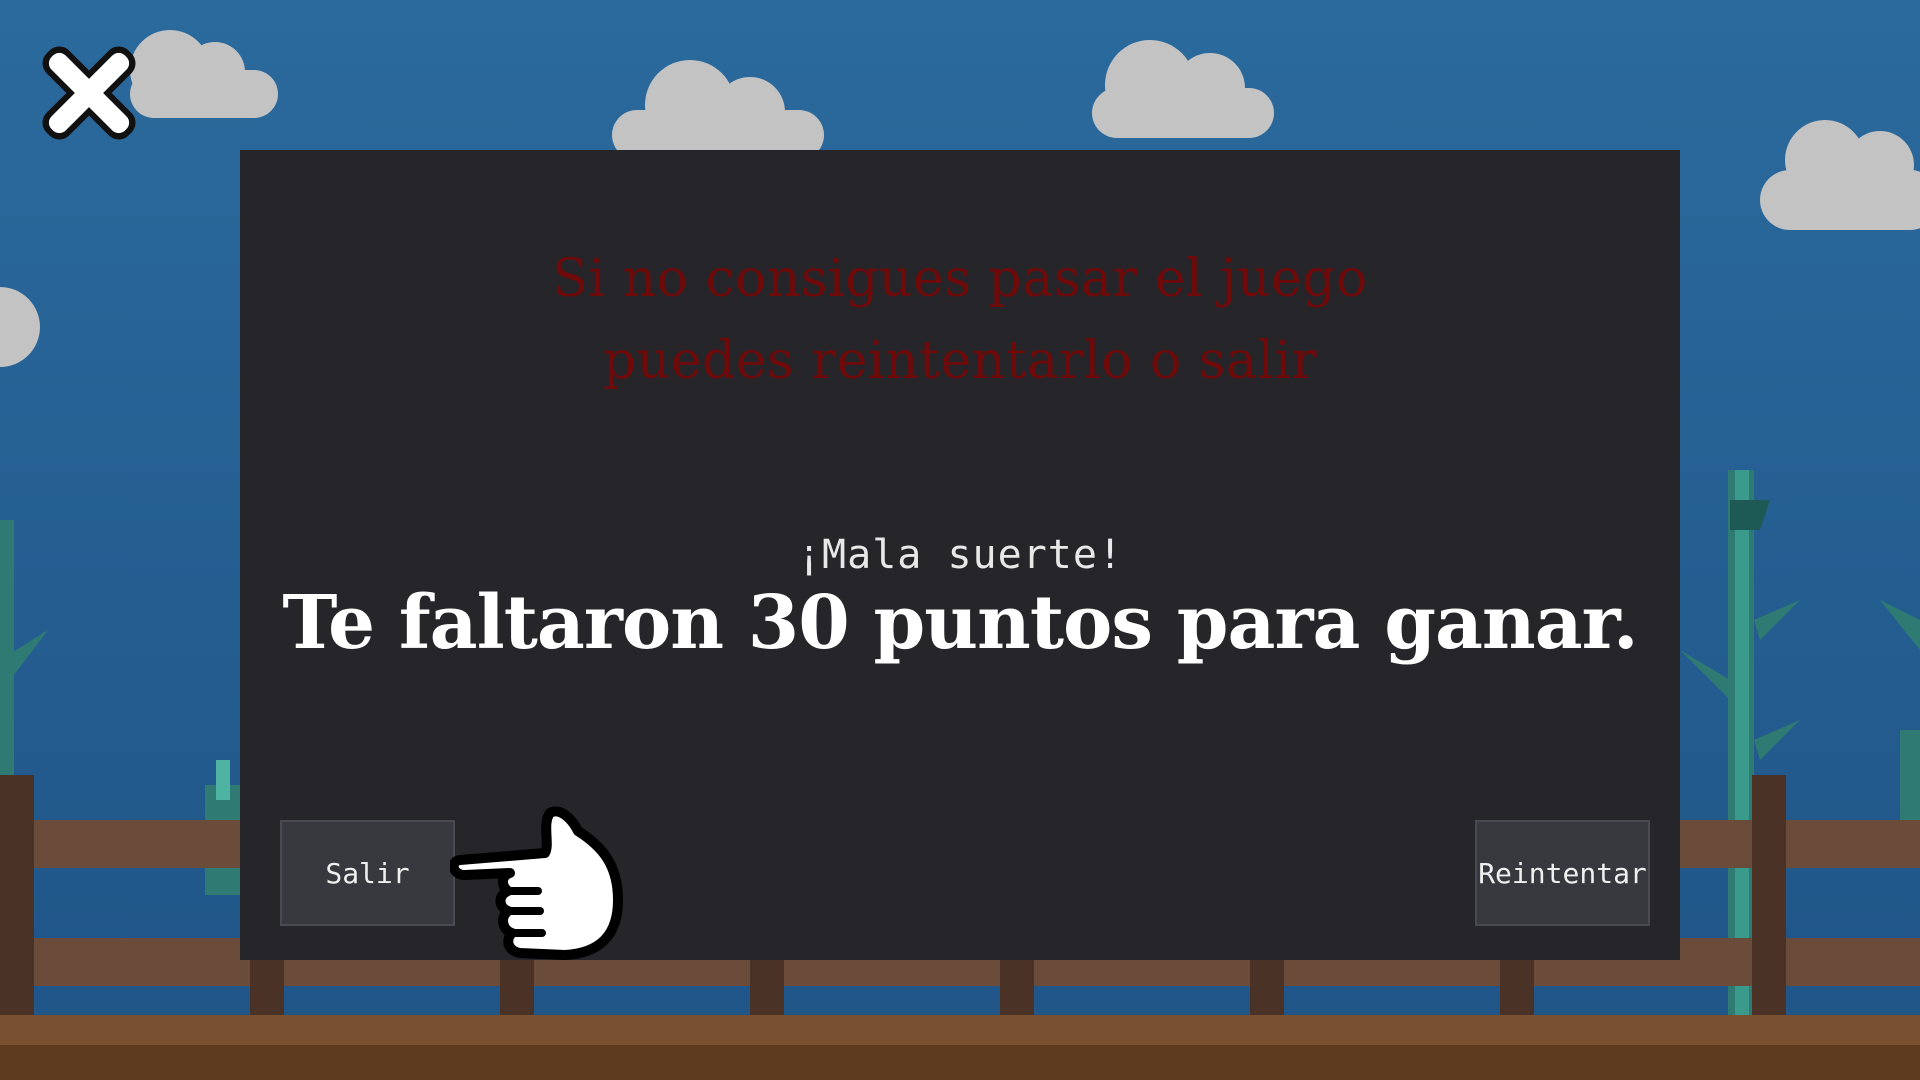 The width and height of the screenshot is (1920, 1080). What do you see at coordinates (536, 883) in the screenshot?
I see `pointing-hand-icon` at bounding box center [536, 883].